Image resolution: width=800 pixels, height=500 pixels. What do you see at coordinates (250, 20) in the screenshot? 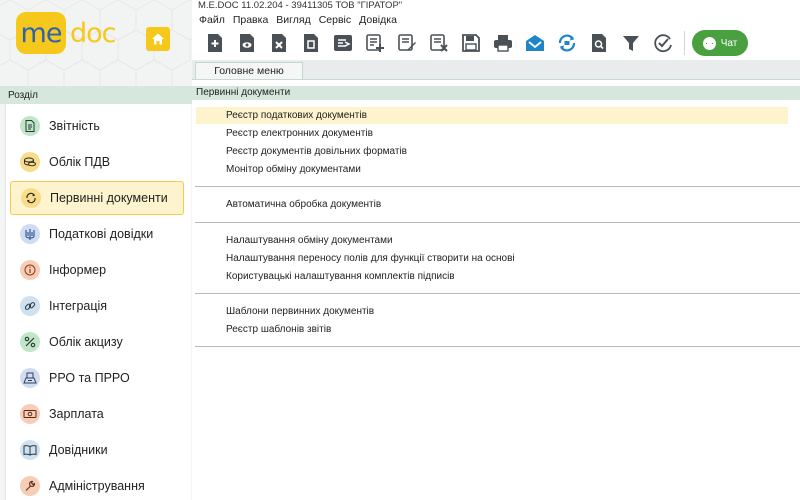
I see `menu-edit: Правка` at bounding box center [250, 20].